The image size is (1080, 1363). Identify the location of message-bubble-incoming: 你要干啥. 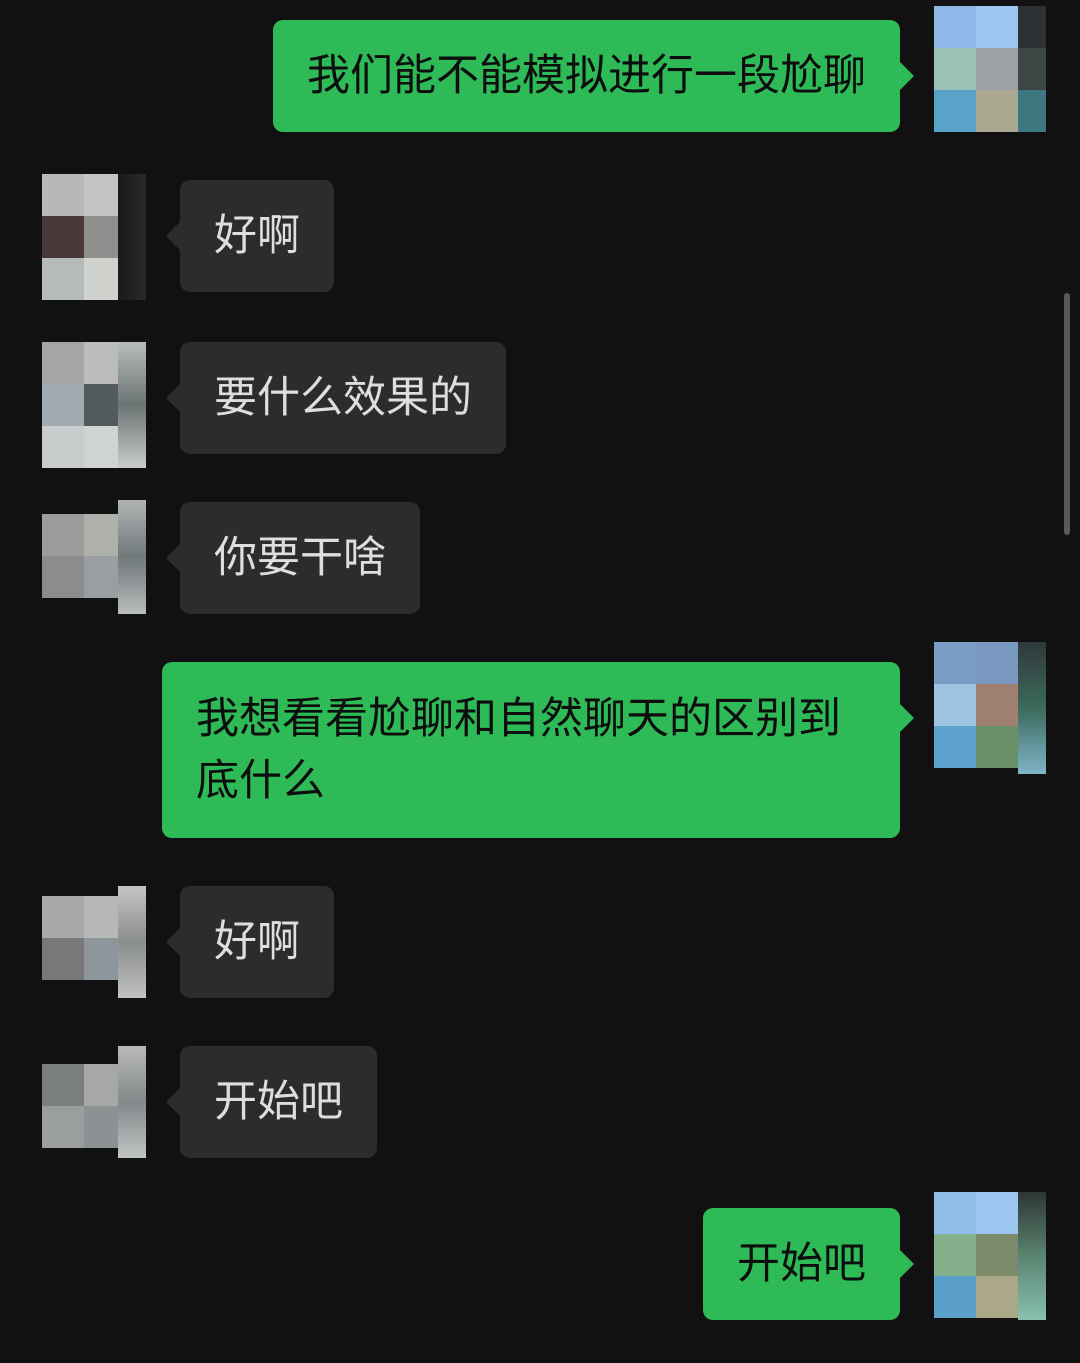
(293, 558).